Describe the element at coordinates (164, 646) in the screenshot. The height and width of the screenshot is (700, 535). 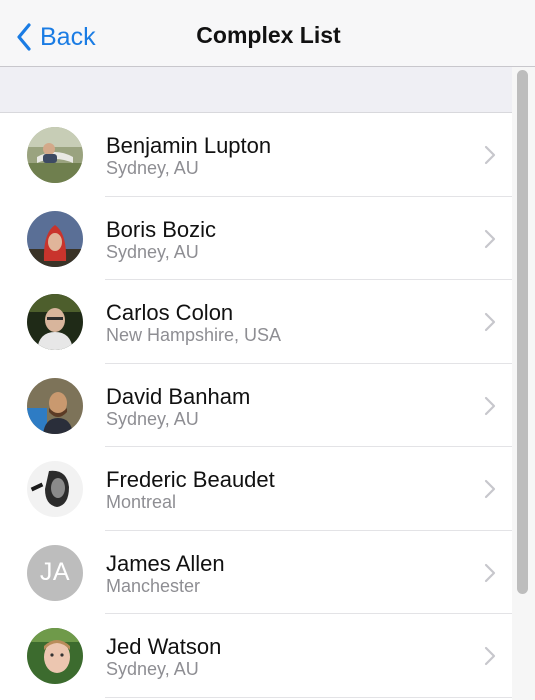
I see `contact-name: Jed Watson` at that location.